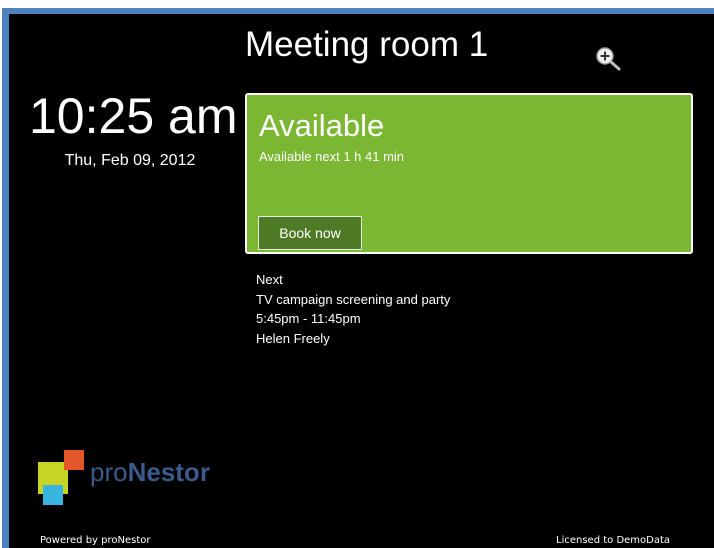 The image size is (714, 548). I want to click on pronestor-wordmark: proNestor, so click(150, 472).